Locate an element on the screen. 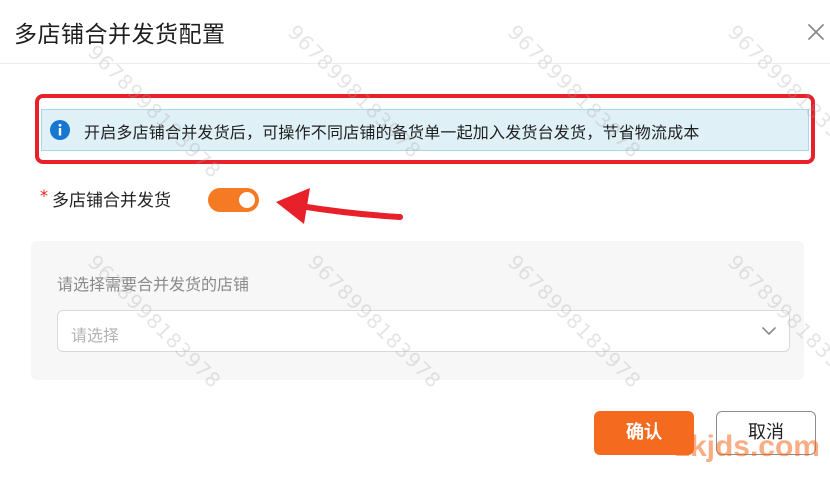  toggle-knob is located at coordinates (247, 200).